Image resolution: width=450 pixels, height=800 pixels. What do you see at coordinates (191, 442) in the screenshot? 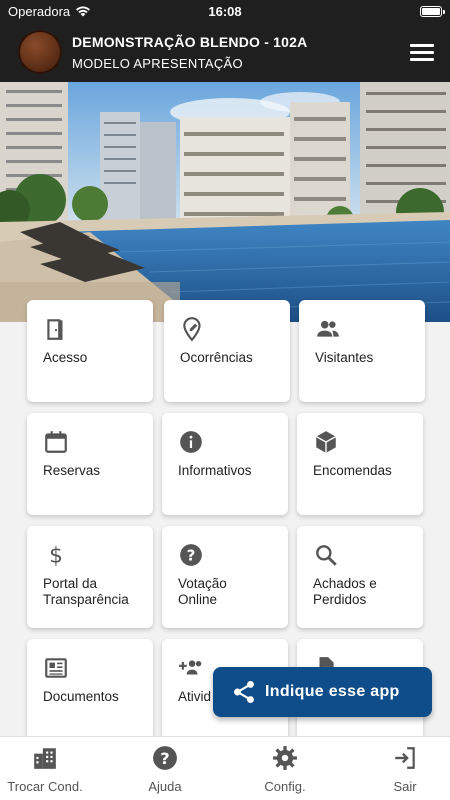
I see `info-icon` at bounding box center [191, 442].